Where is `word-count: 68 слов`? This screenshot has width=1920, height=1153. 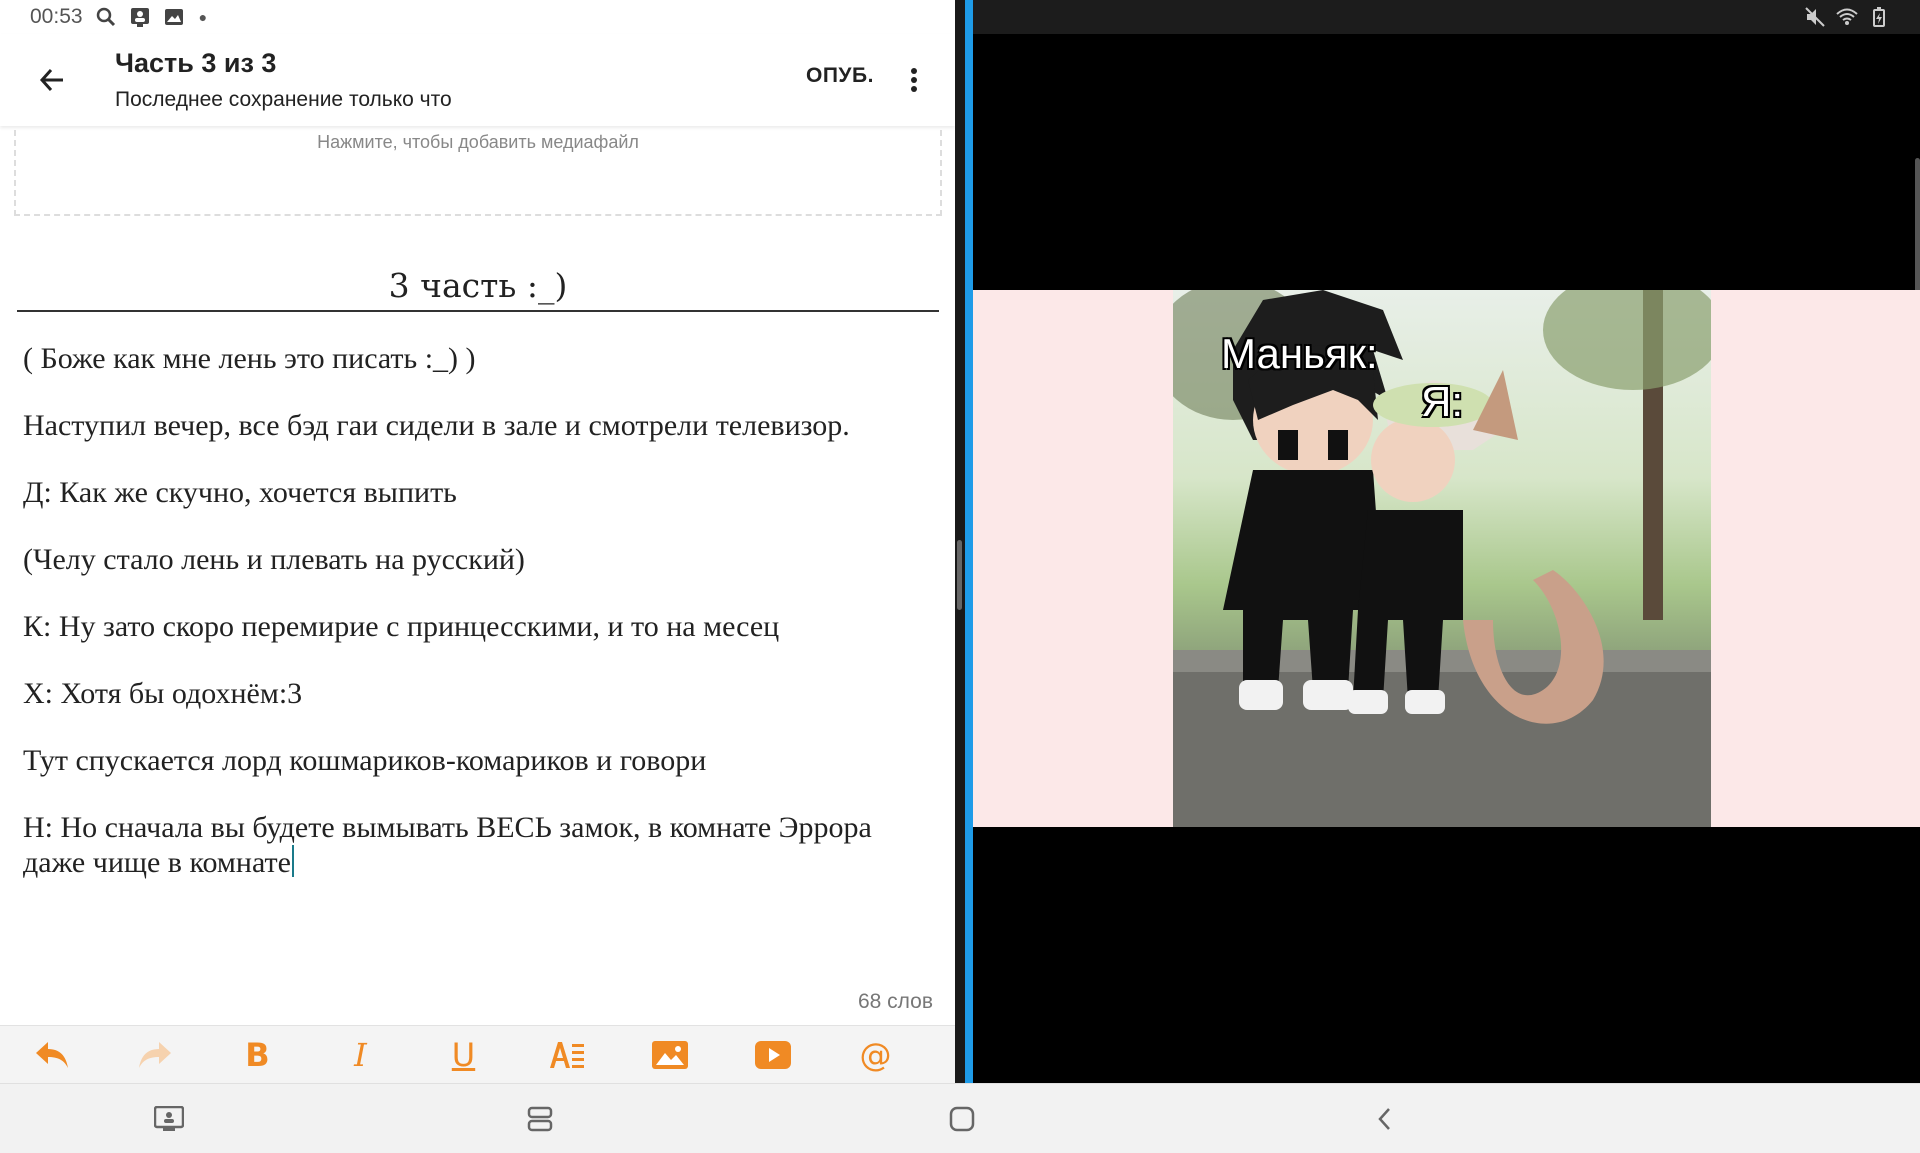 word-count: 68 слов is located at coordinates (895, 1001).